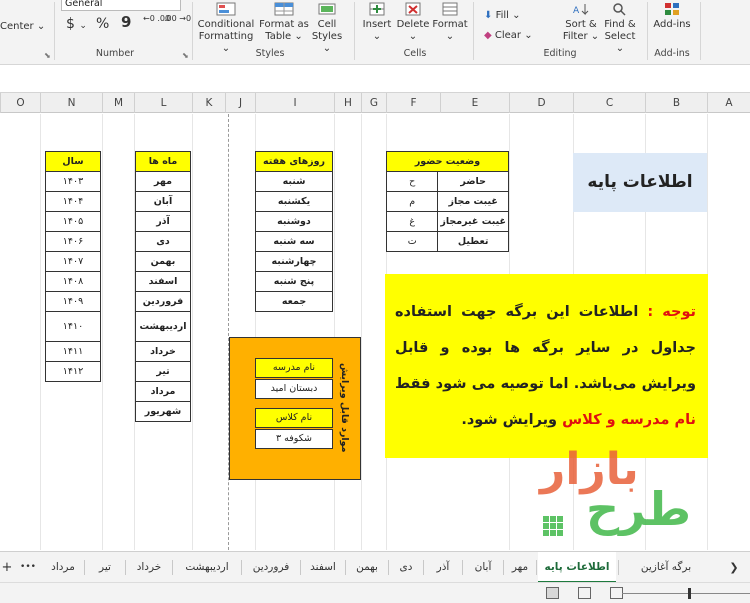 This screenshot has height=603, width=750. I want to click on table-cell: ۱۴۰۶, so click(73, 241).